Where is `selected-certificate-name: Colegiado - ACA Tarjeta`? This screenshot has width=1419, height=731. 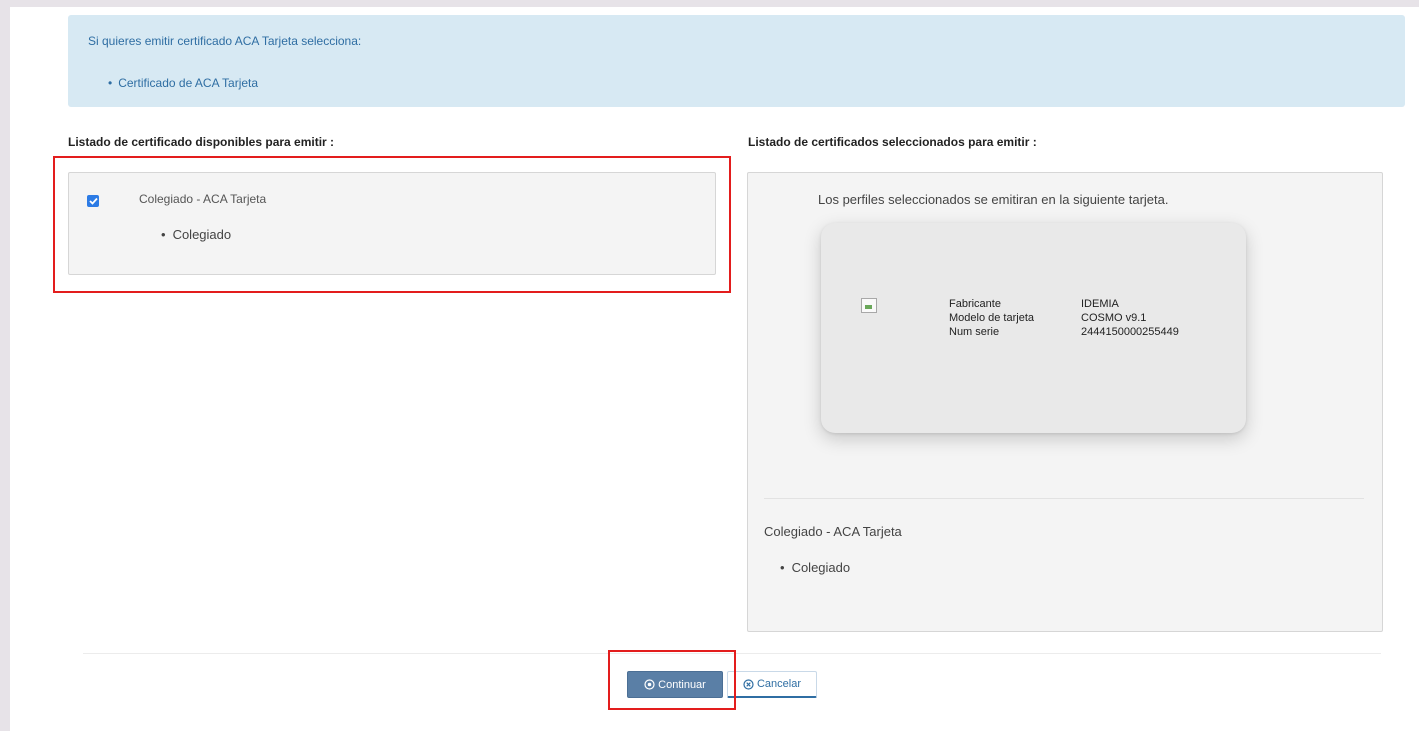 selected-certificate-name: Colegiado - ACA Tarjeta is located at coordinates (833, 531).